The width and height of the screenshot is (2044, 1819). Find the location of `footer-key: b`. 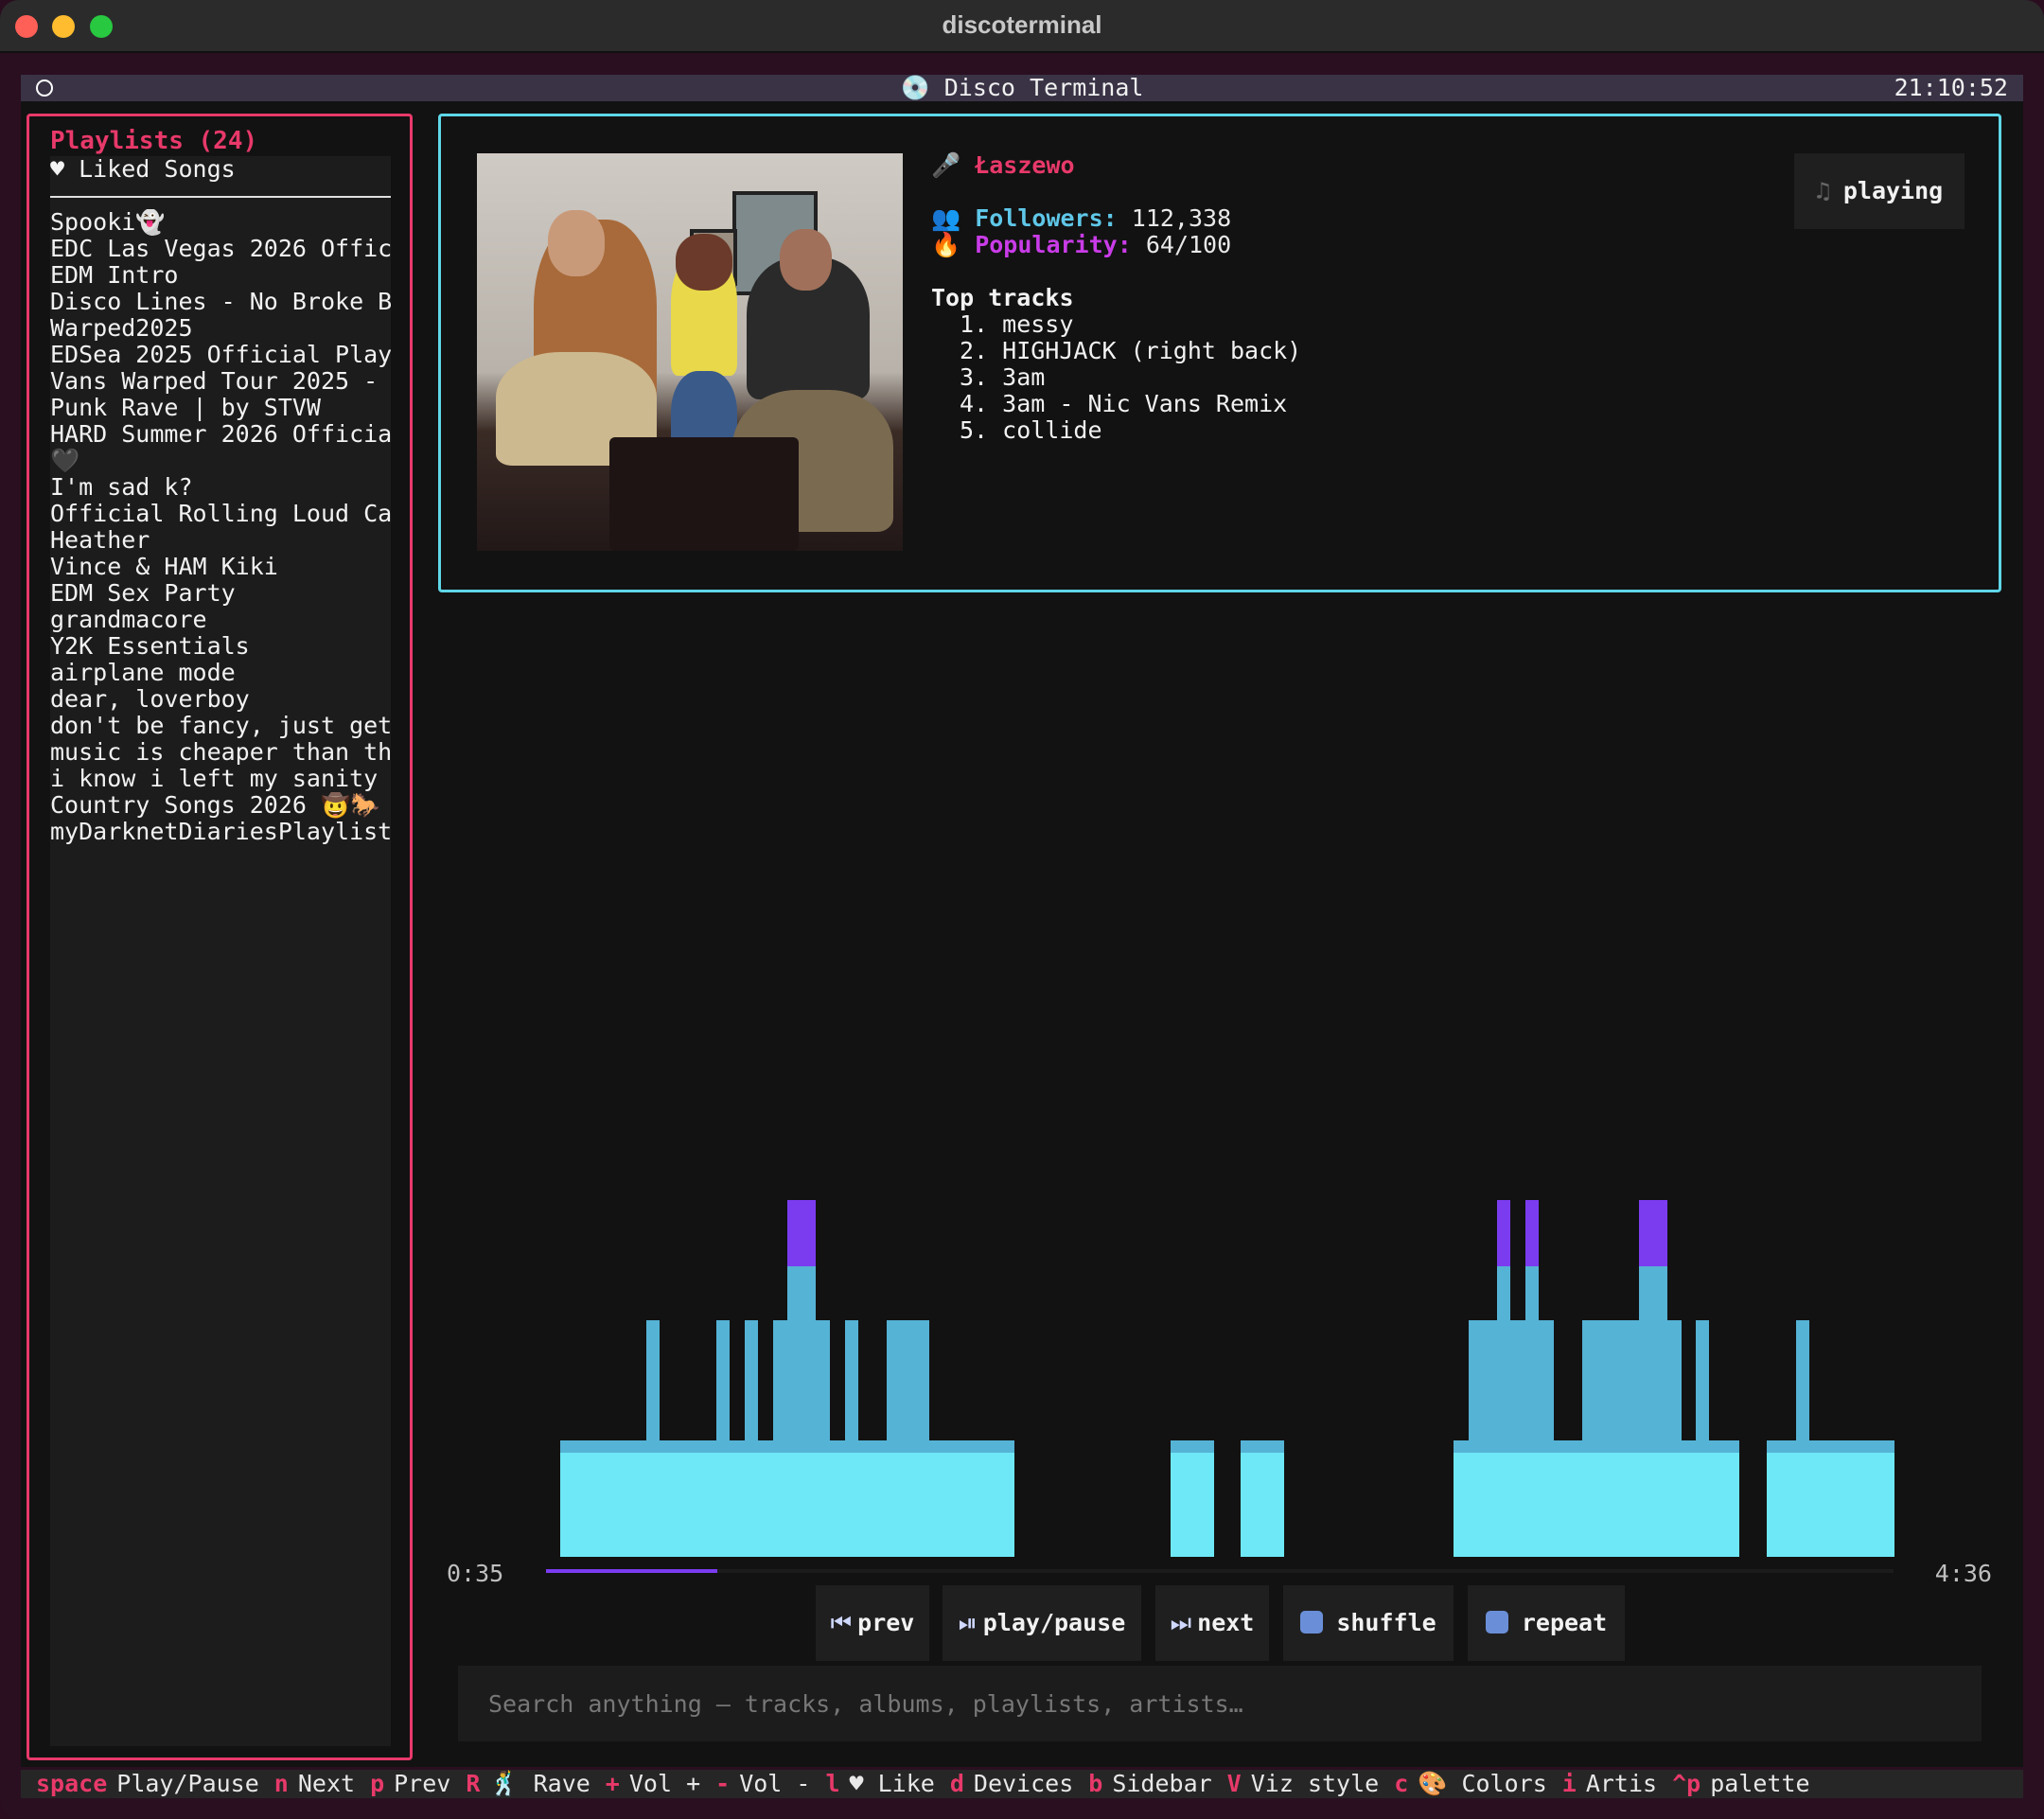

footer-key: b is located at coordinates (1095, 1784).